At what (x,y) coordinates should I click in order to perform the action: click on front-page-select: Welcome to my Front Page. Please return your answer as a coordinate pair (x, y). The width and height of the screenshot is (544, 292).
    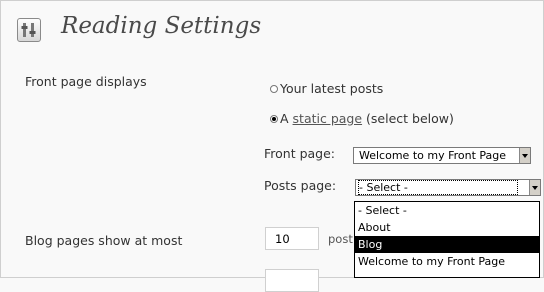
    Looking at the image, I should click on (442, 155).